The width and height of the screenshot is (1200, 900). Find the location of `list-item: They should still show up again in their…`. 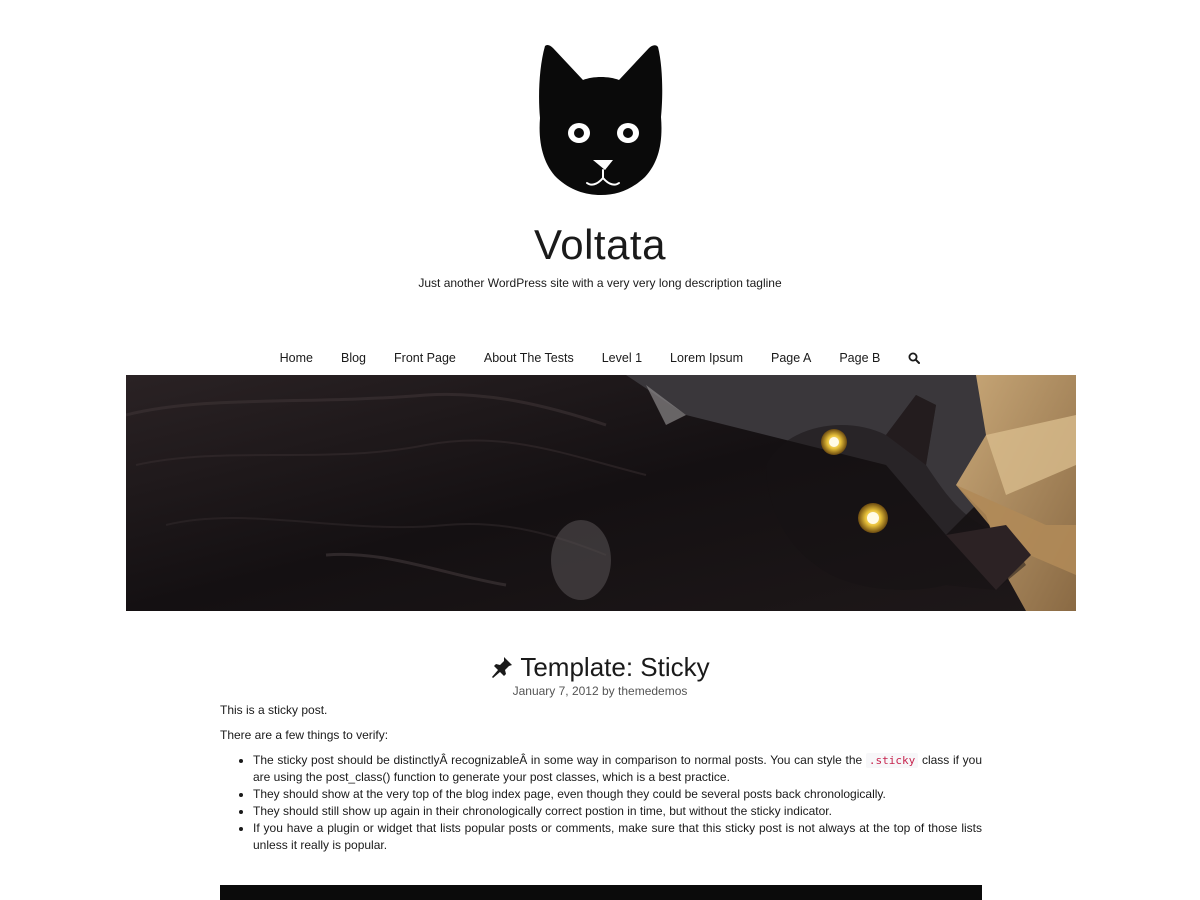

list-item: They should still show up again in their… is located at coordinates (617, 811).